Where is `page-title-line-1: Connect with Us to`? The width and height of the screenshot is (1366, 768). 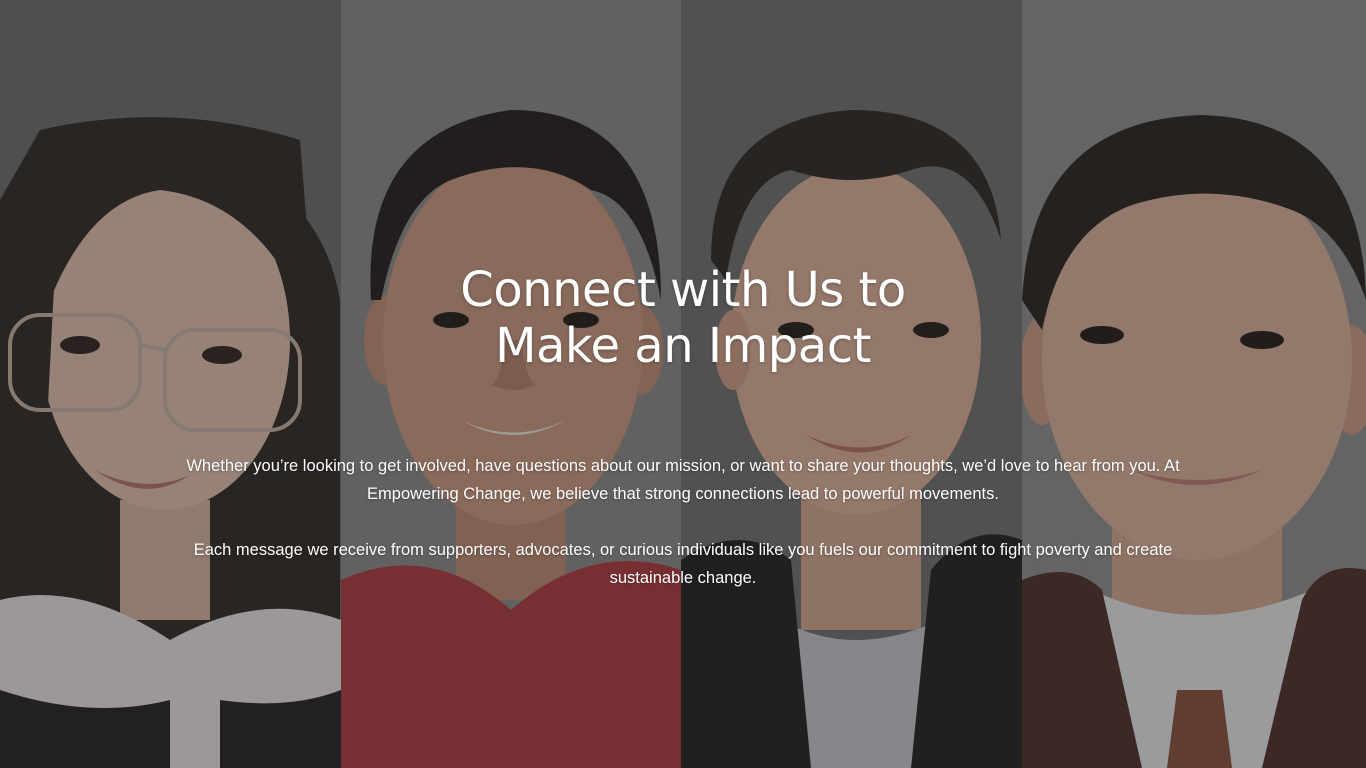 page-title-line-1: Connect with Us to is located at coordinates (683, 290).